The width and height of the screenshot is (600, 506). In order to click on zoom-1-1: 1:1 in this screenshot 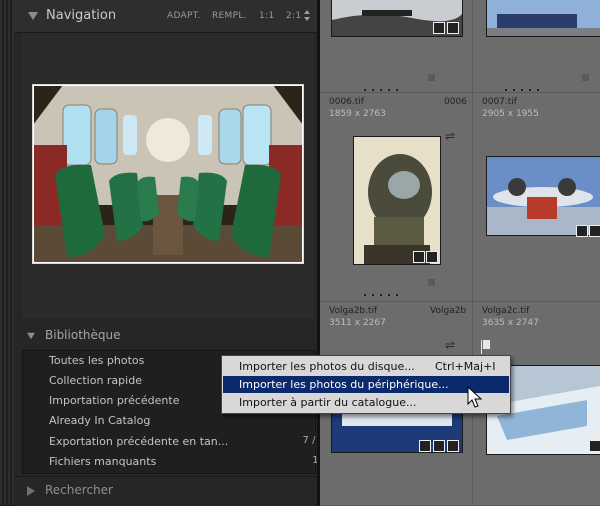, I will do `click(266, 16)`.